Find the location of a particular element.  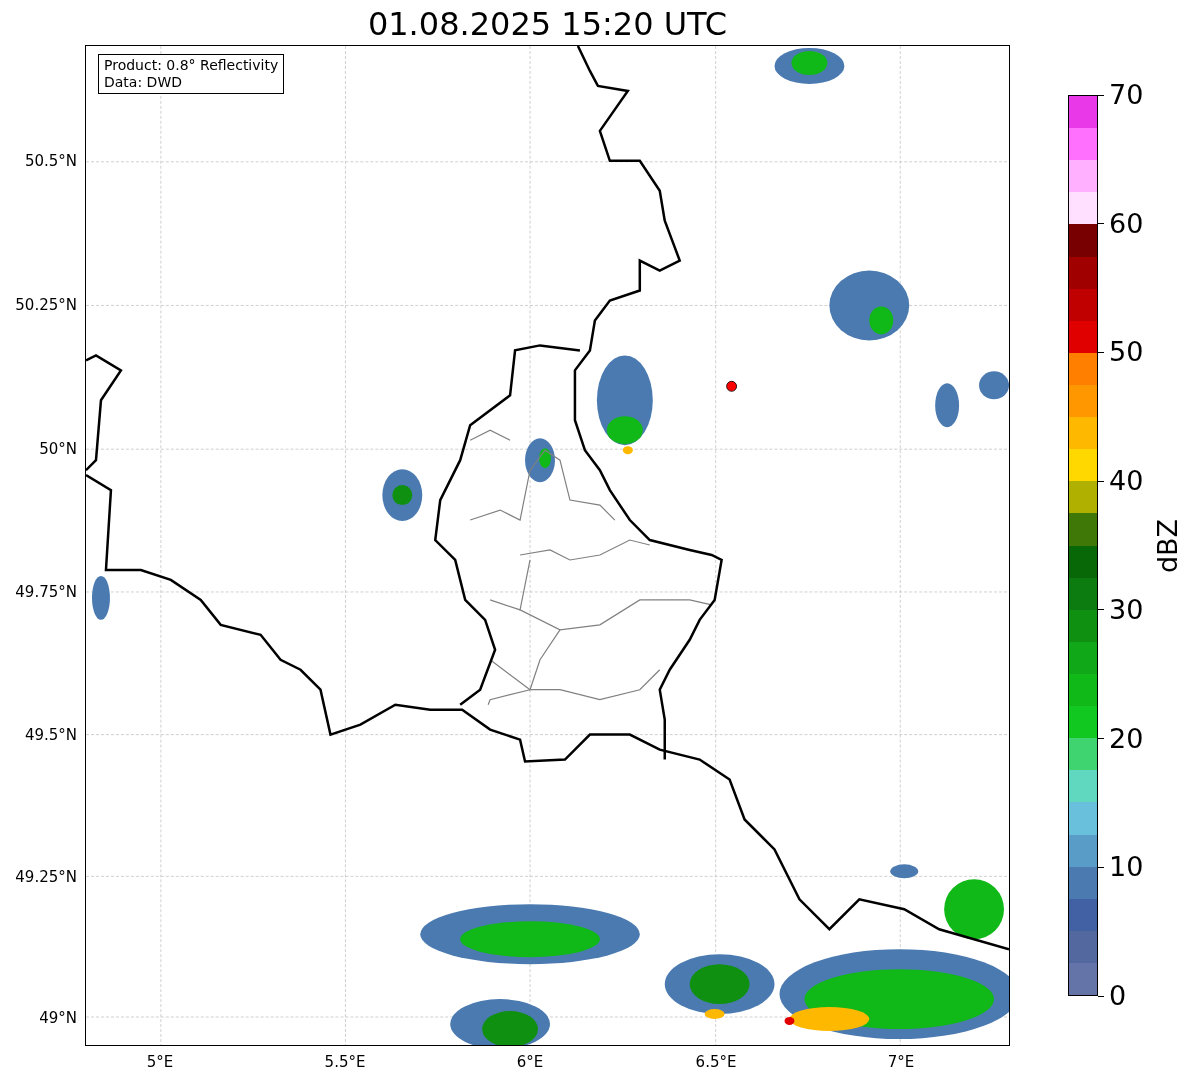

legend-text: Data: DWD is located at coordinates (143, 82).